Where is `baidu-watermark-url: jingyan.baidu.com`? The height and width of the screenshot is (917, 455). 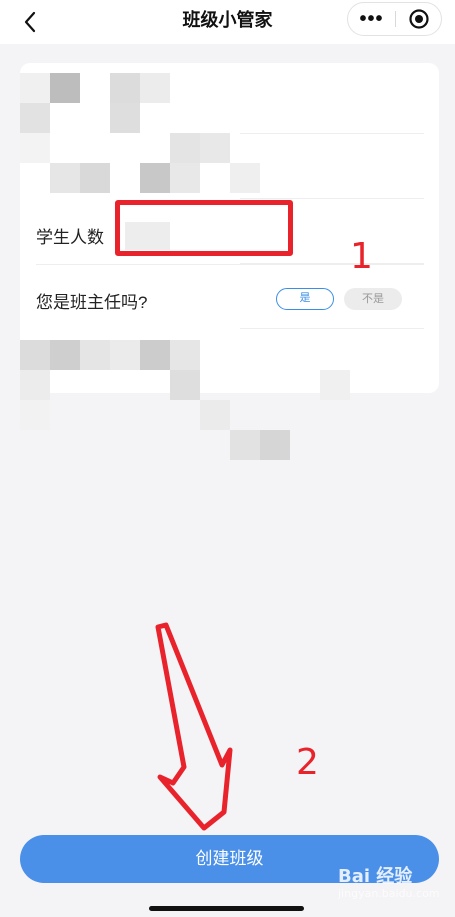 baidu-watermark-url: jingyan.baidu.com is located at coordinates (389, 893).